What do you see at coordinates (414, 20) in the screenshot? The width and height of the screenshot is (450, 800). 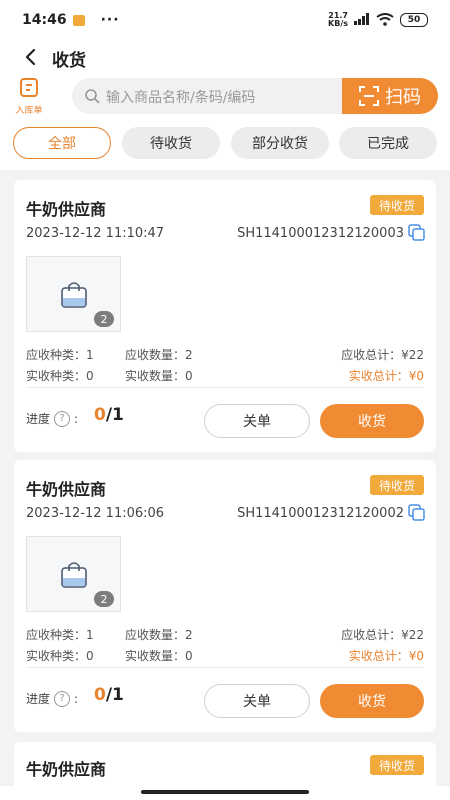 I see `battery-icon: 50` at bounding box center [414, 20].